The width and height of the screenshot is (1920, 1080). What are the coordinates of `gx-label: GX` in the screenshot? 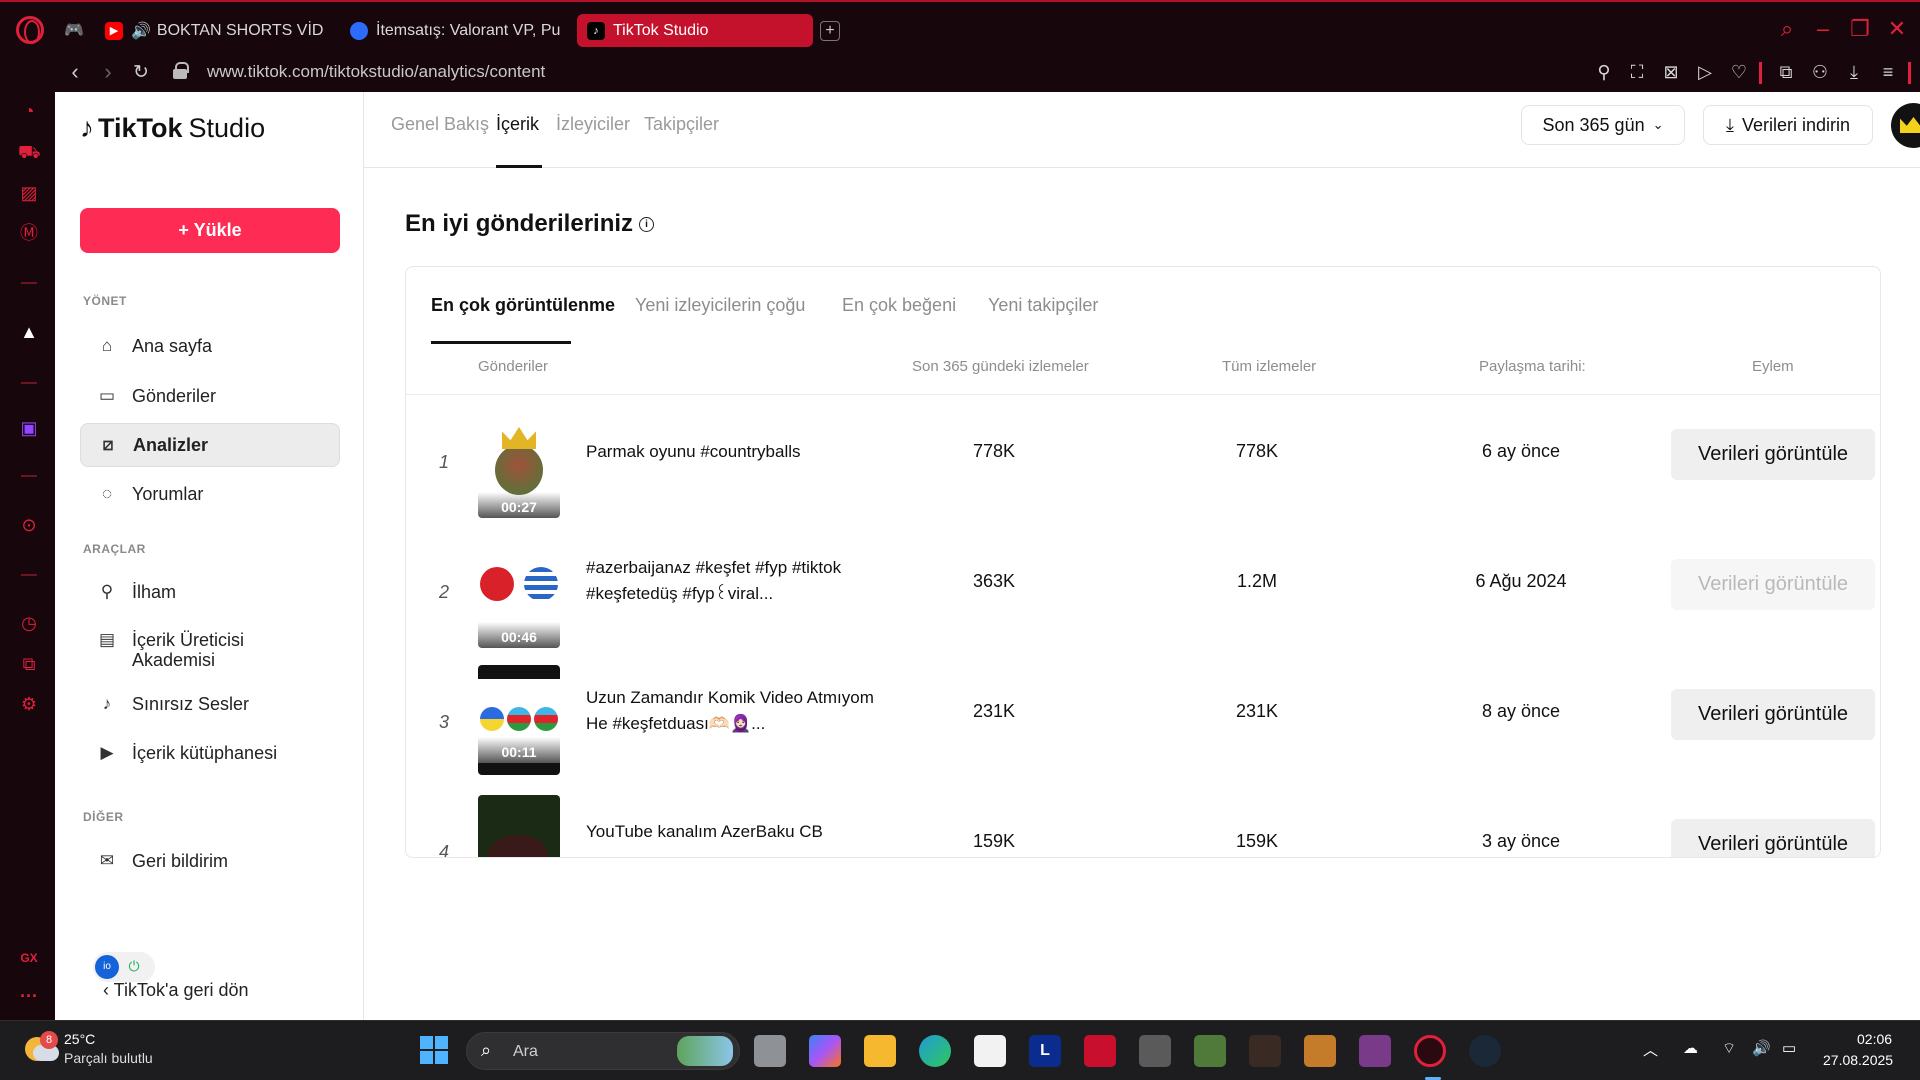 It's located at (29, 958).